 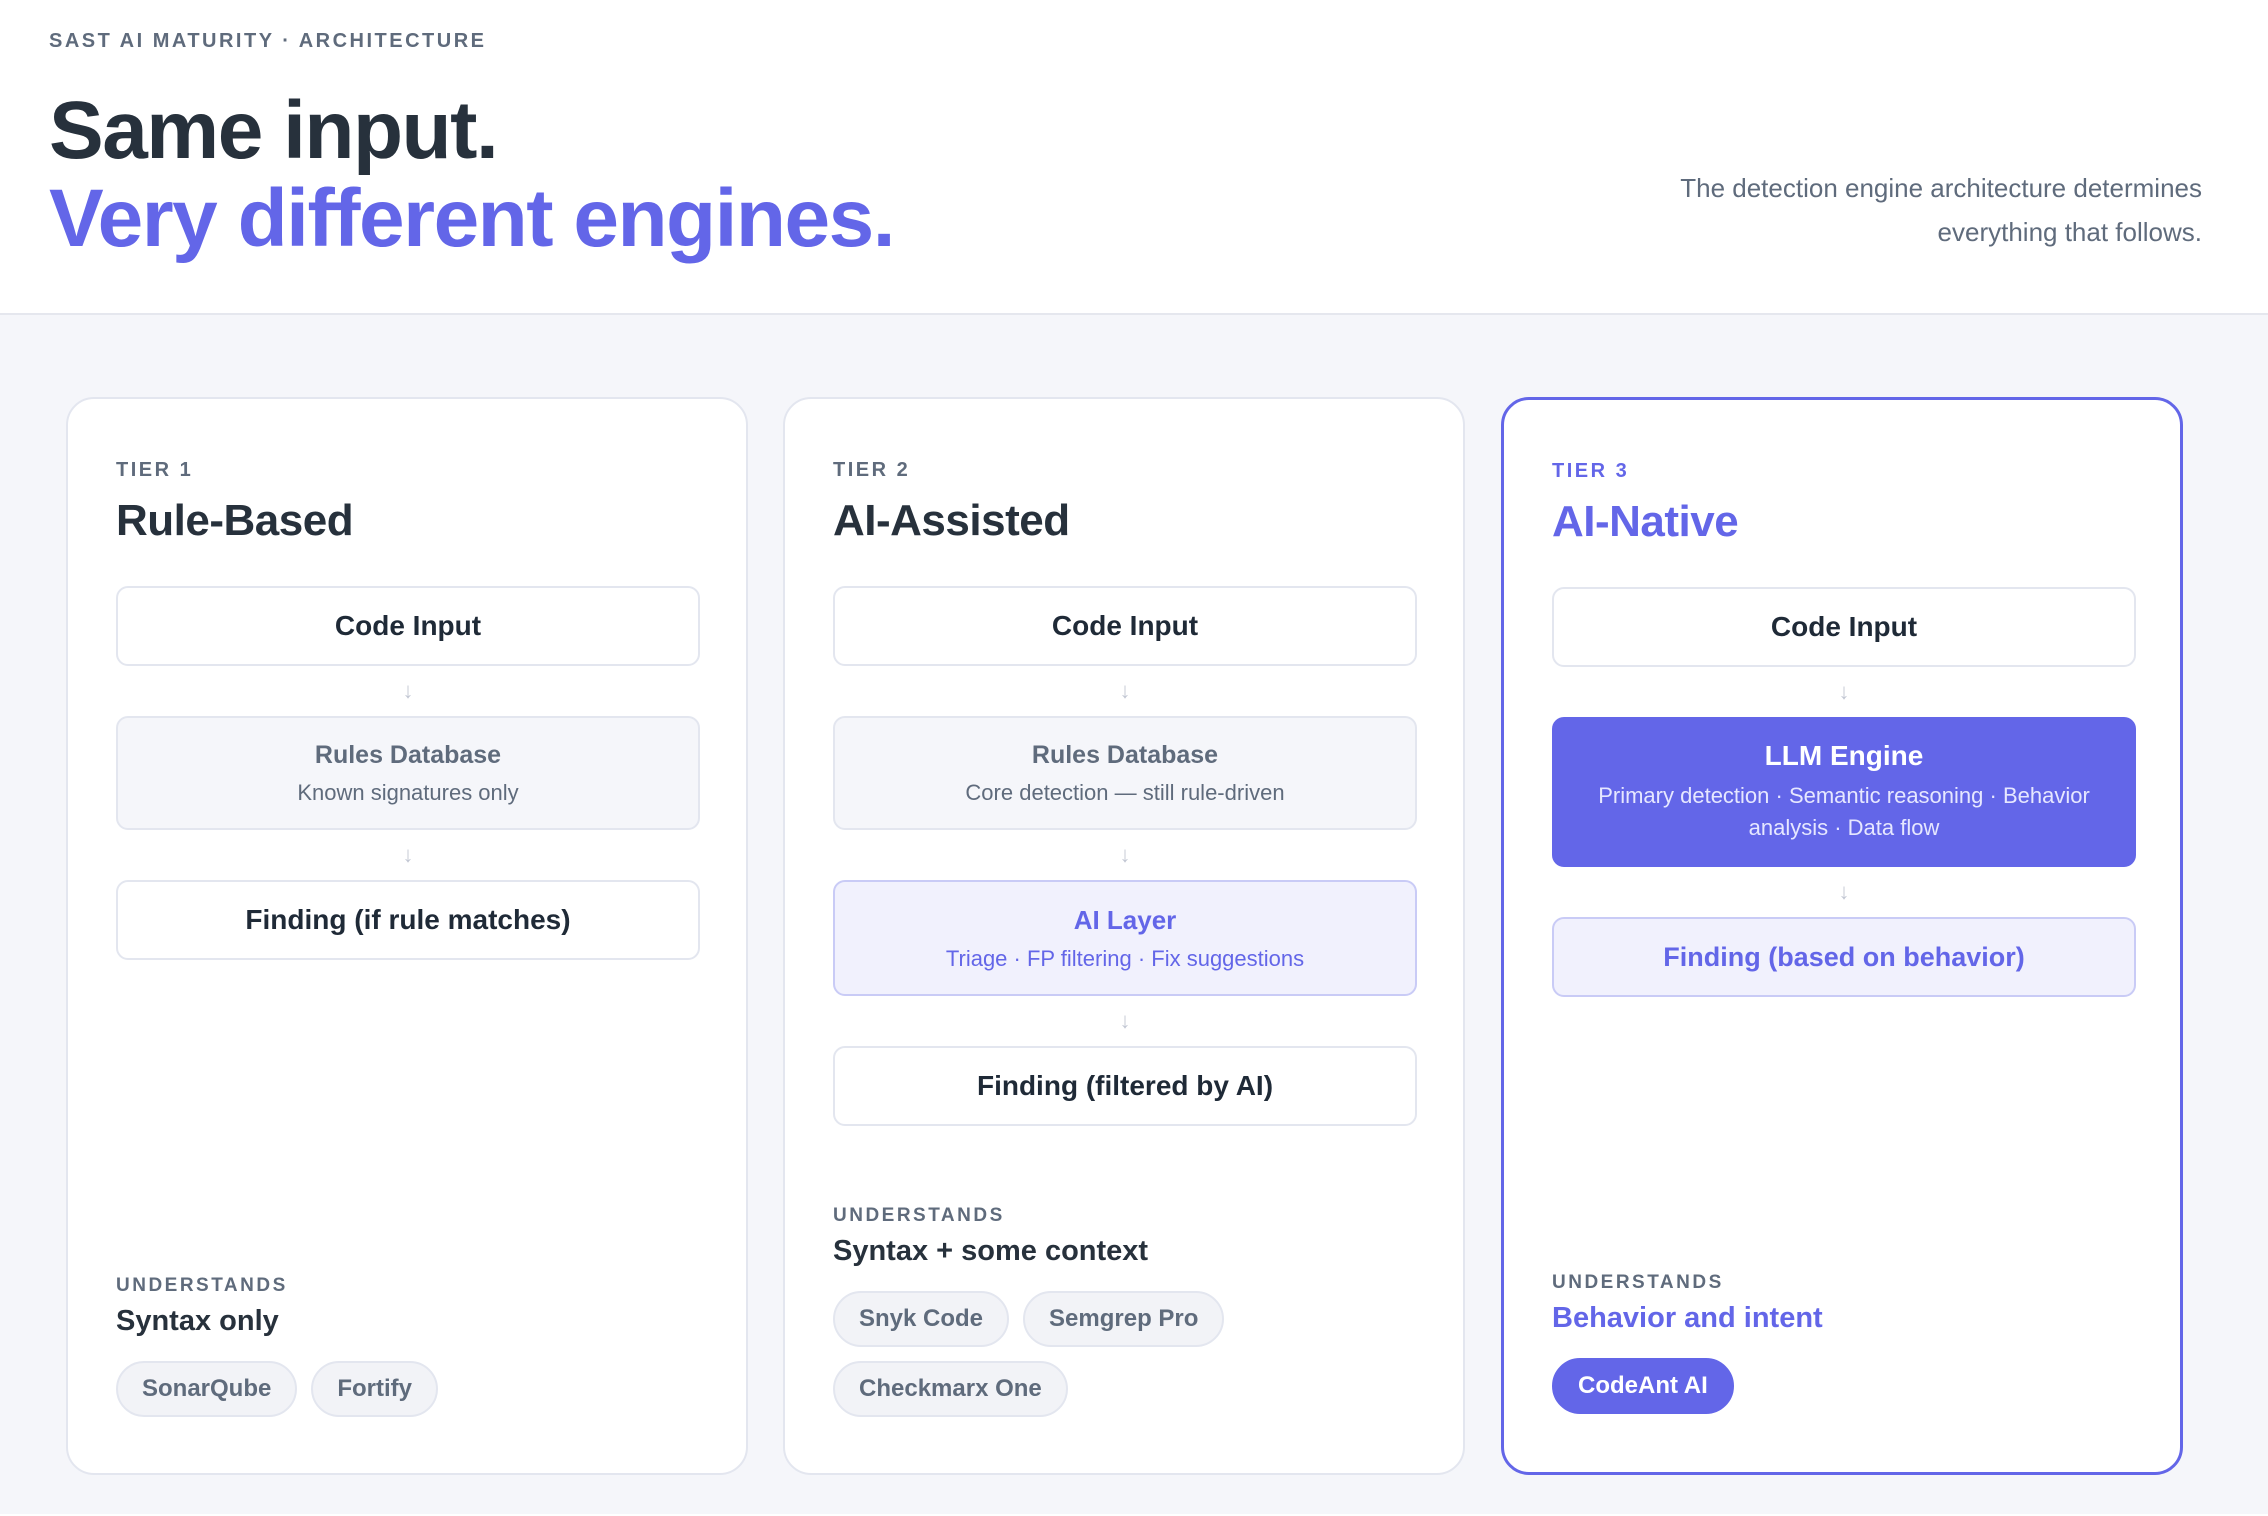 I want to click on tier-title: AI-Native, so click(x=1645, y=521).